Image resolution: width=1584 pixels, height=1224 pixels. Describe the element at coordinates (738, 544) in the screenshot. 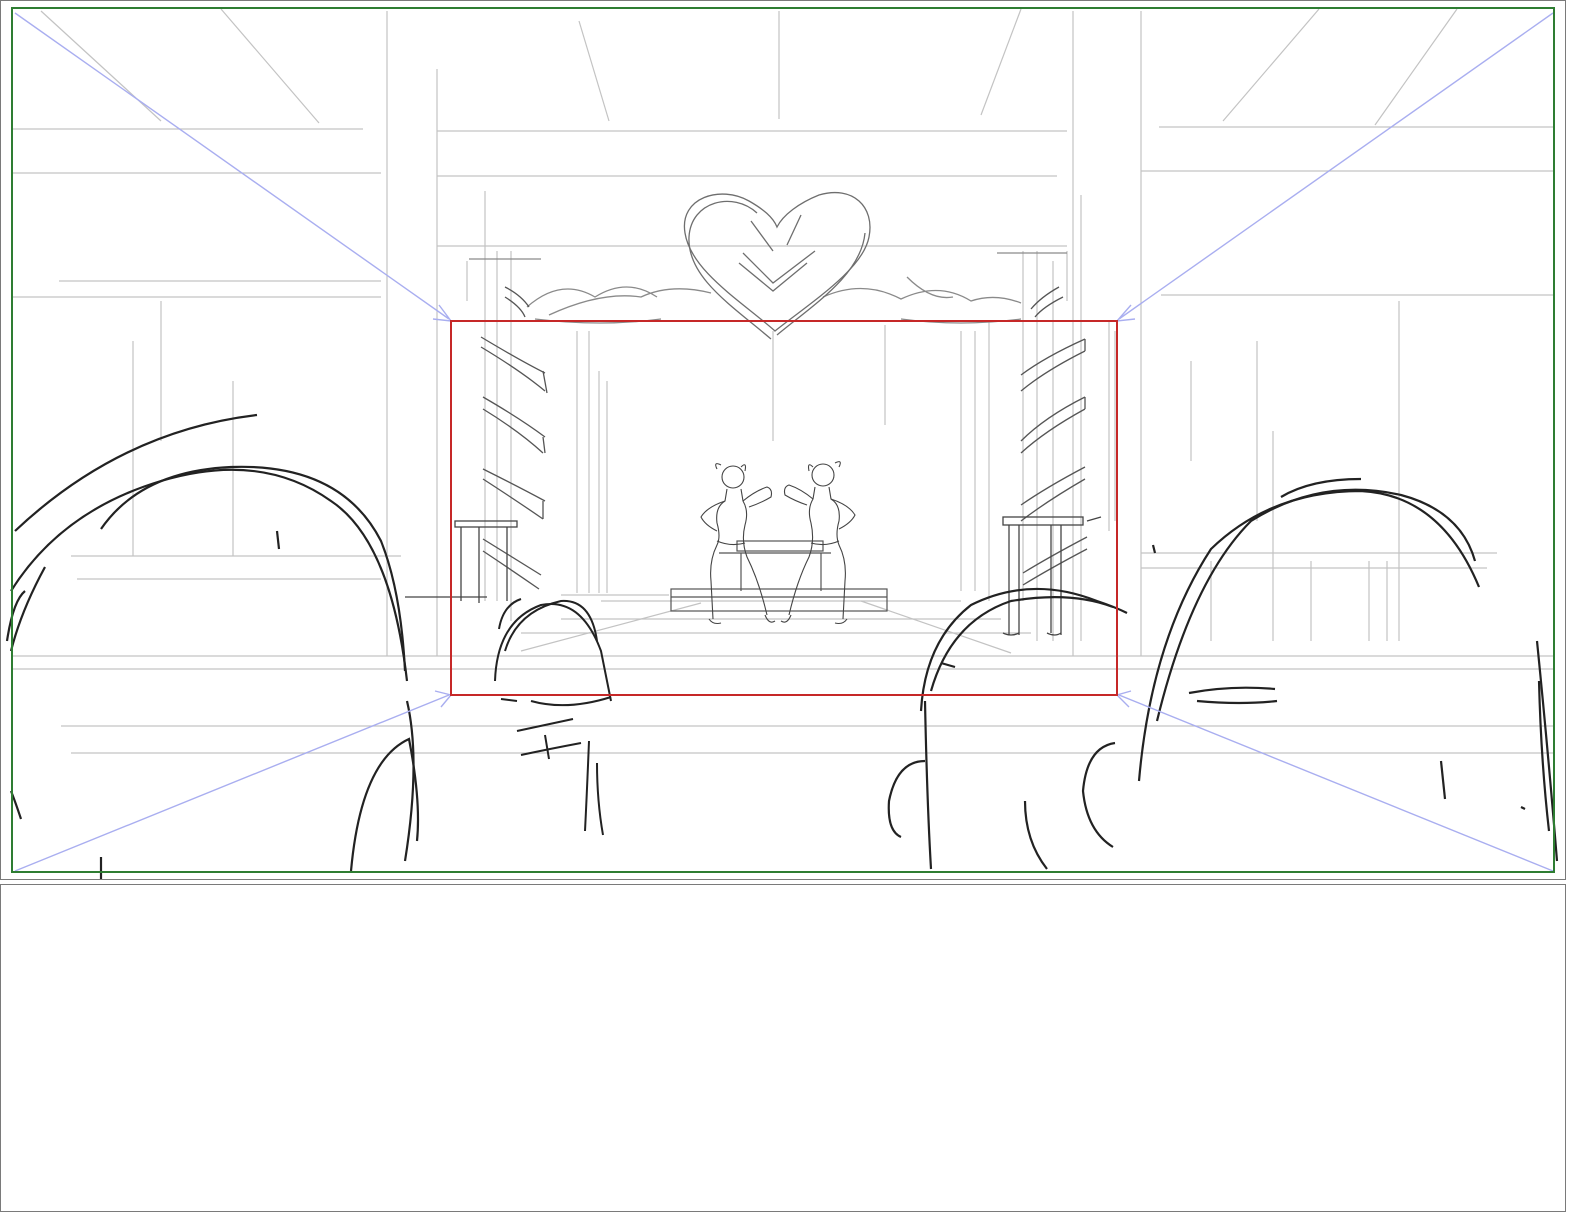

I see `dancer-left` at that location.